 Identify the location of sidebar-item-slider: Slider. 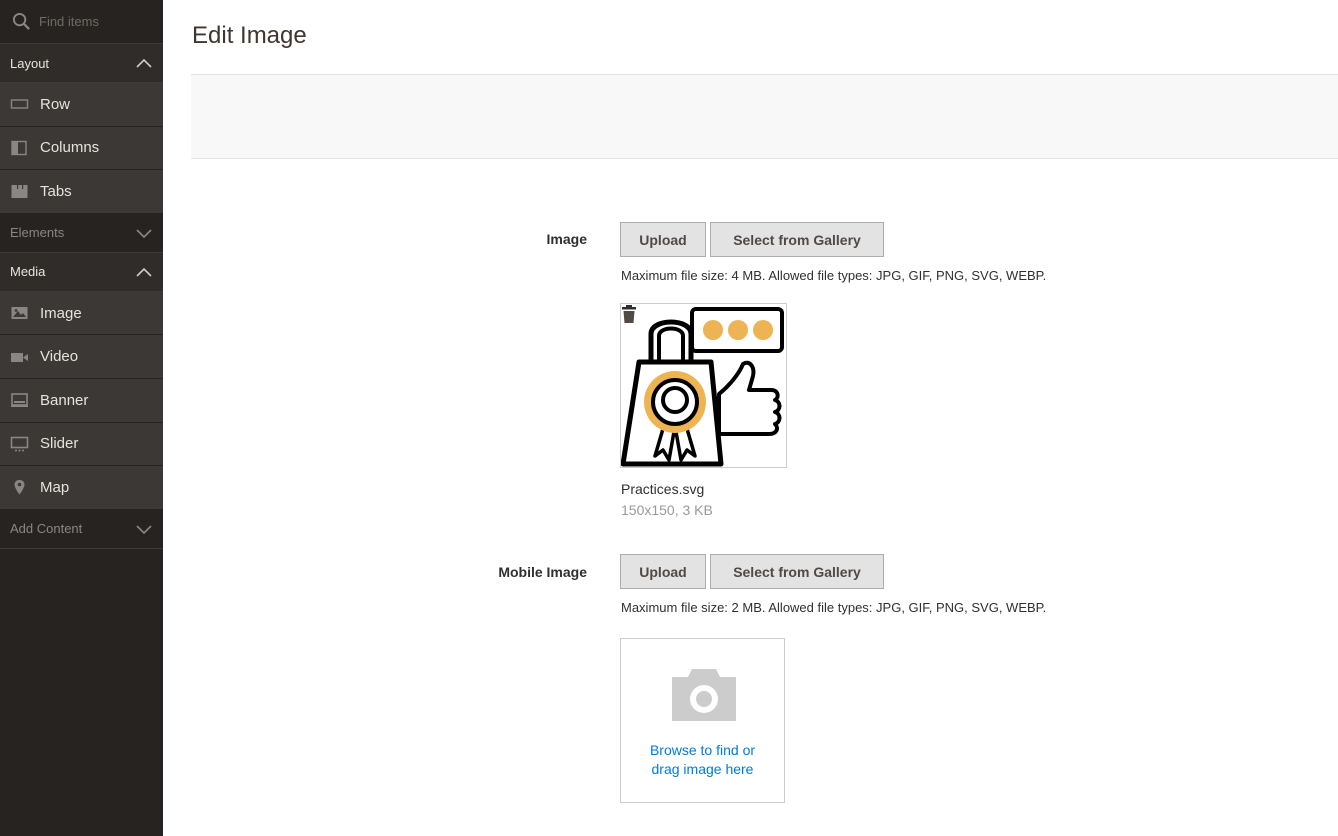
(81, 444).